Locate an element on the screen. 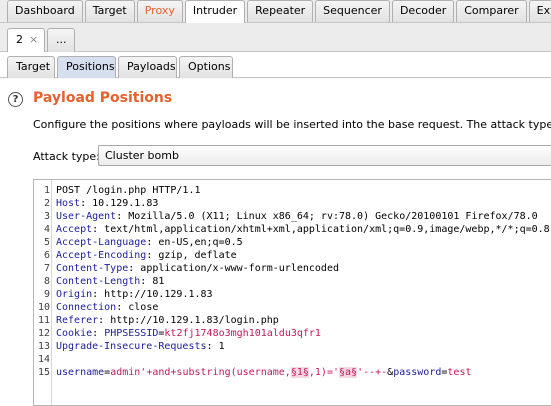 The image size is (551, 406). tab-extender: Extender is located at coordinates (539, 11).